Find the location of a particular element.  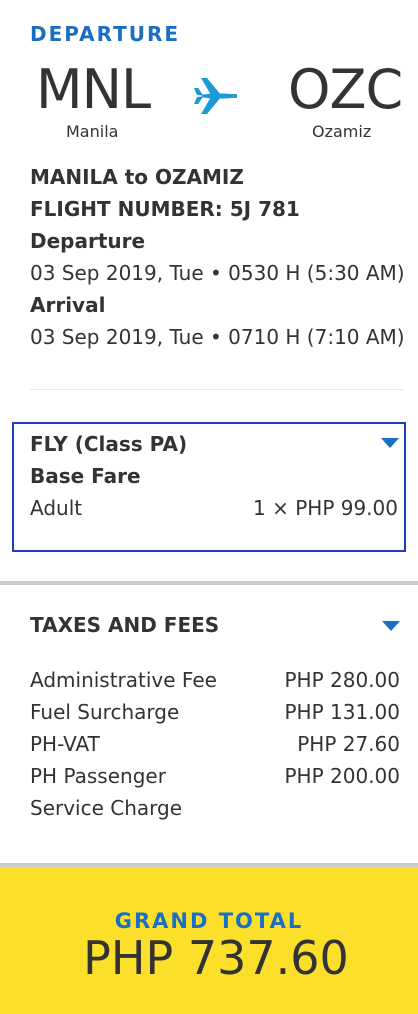

tax-name-continuation: Service Charge is located at coordinates (106, 808).